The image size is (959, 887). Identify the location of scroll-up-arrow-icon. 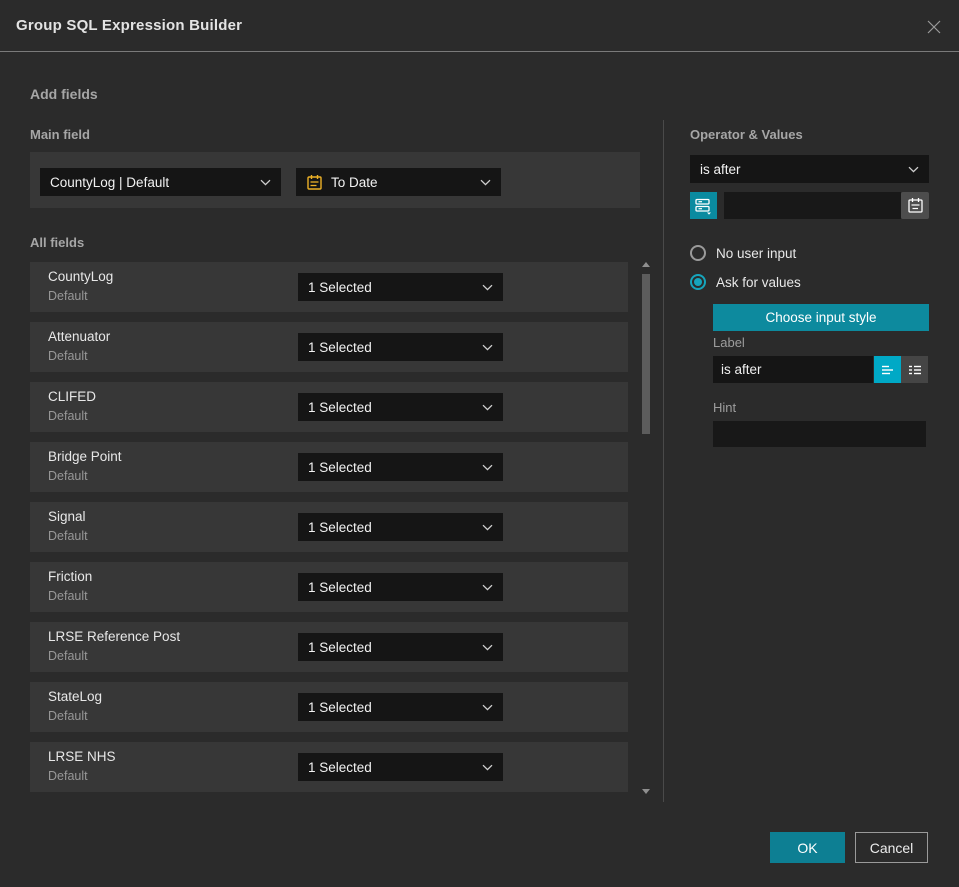
(646, 264).